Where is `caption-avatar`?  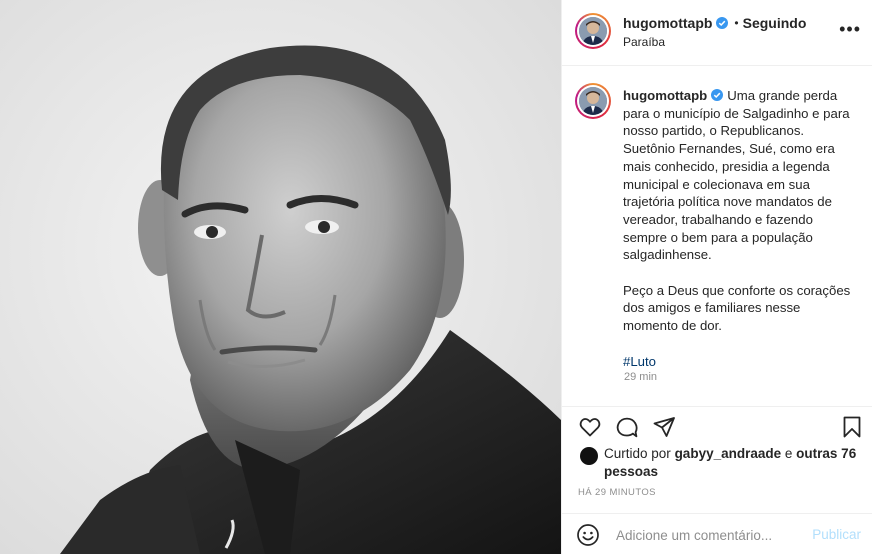 caption-avatar is located at coordinates (593, 101).